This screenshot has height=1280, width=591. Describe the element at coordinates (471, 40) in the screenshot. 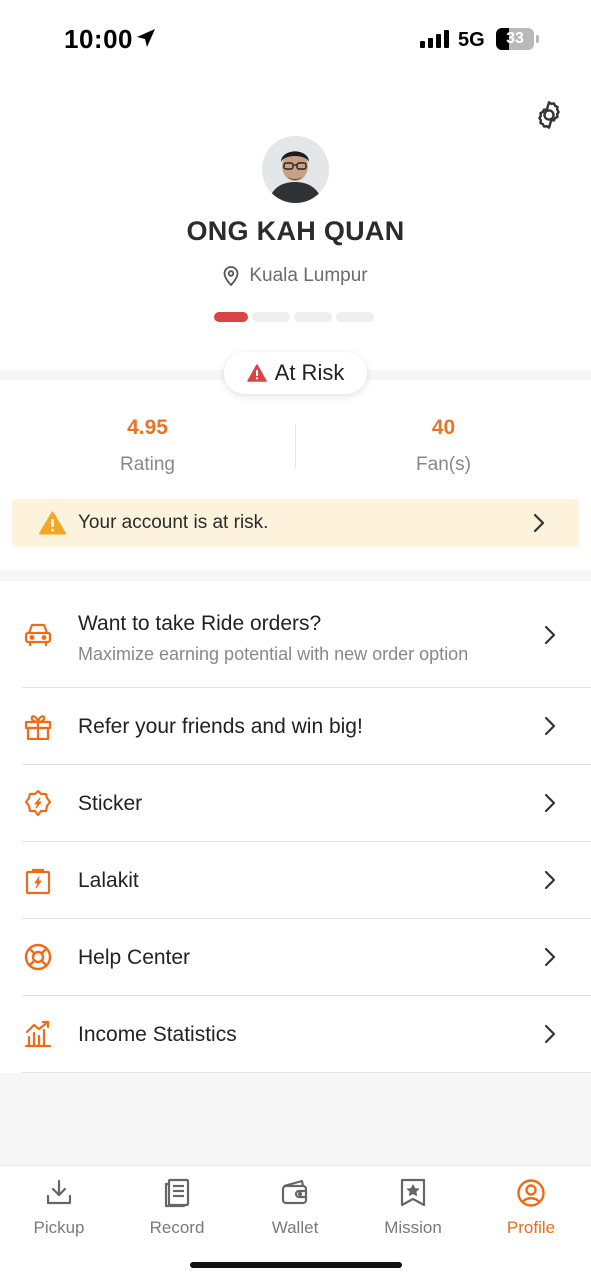

I see `network-type: 5G` at that location.